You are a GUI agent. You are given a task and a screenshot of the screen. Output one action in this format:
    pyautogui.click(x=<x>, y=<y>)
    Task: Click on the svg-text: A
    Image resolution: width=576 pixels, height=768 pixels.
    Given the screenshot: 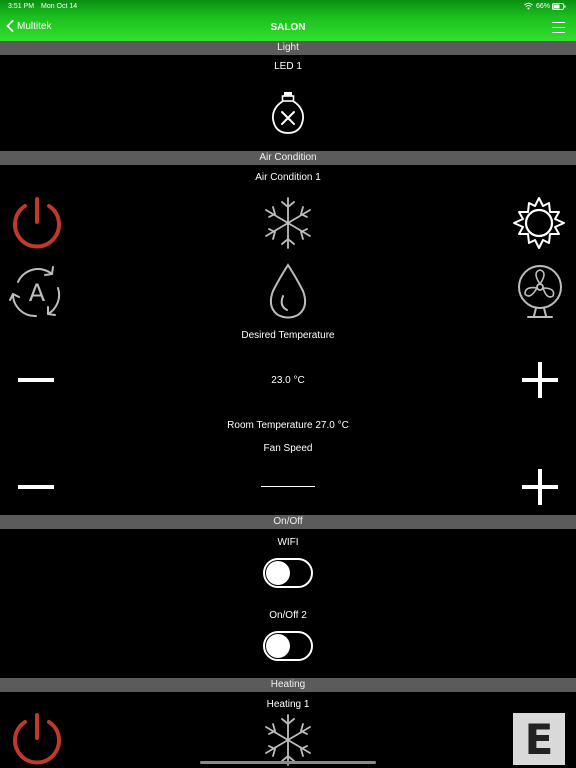 What is the action you would take?
    pyautogui.click(x=37, y=293)
    